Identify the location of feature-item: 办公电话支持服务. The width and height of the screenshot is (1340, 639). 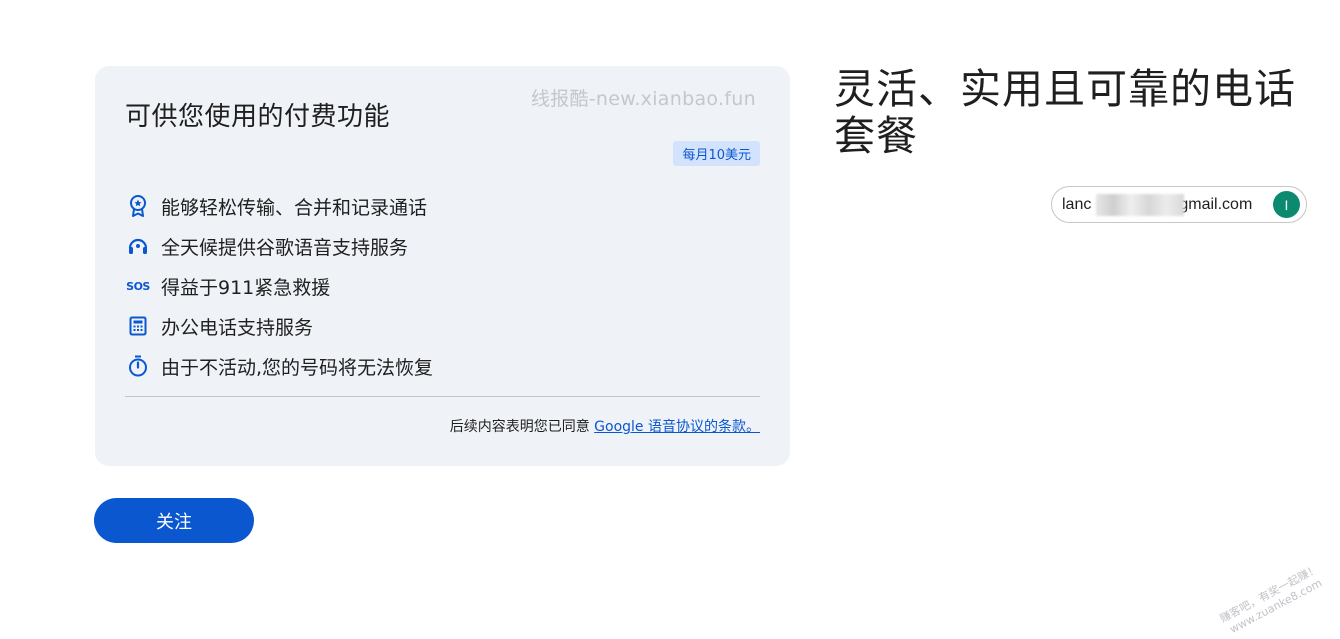
(279, 326).